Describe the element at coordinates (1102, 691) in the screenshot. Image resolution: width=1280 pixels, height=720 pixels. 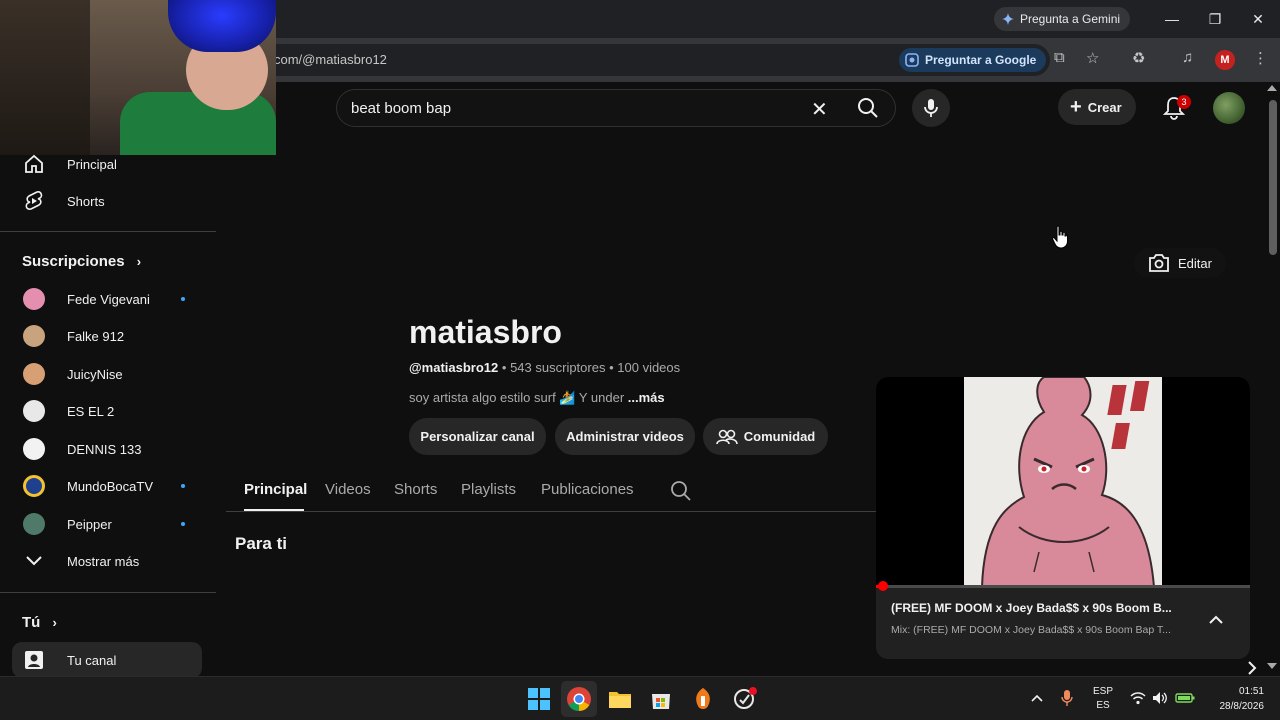
I see `lang-top: ESP` at that location.